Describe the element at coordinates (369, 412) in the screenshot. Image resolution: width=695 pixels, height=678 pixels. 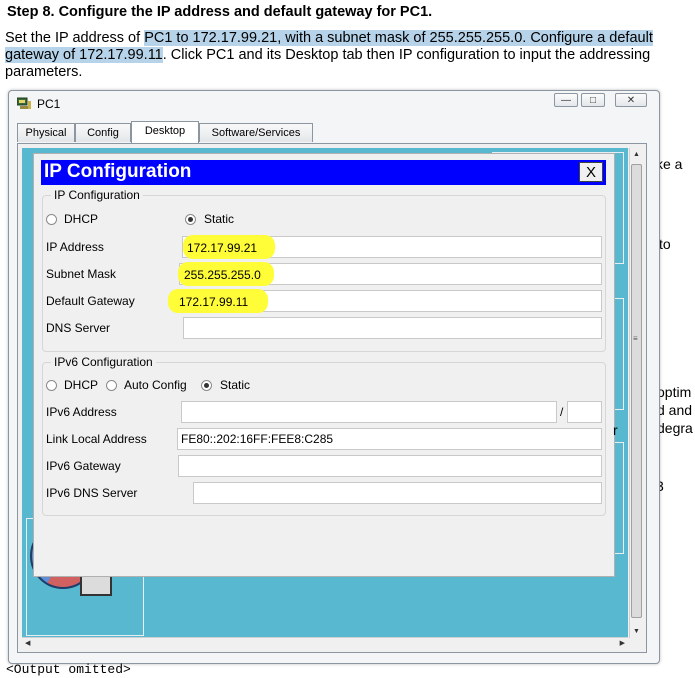
I see `ipv6-address-field` at that location.